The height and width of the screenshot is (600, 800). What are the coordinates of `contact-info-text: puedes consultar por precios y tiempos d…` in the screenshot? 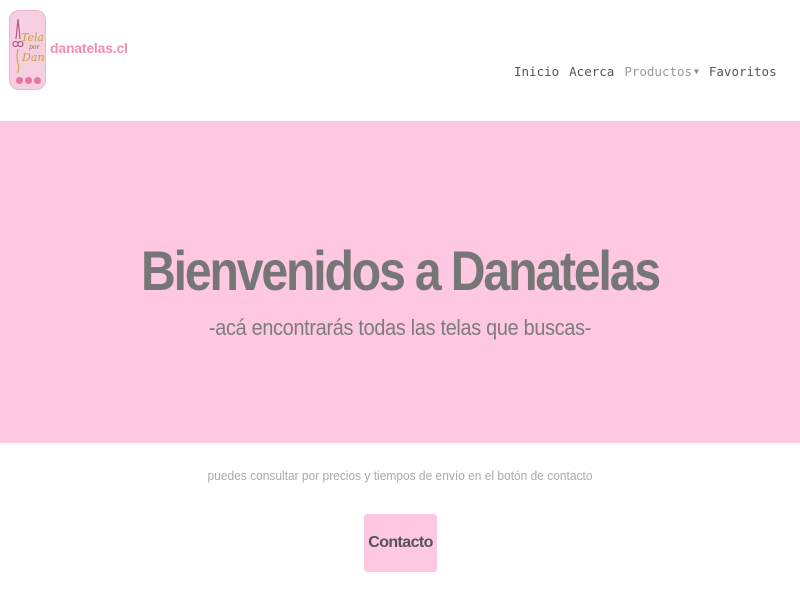 It's located at (400, 475).